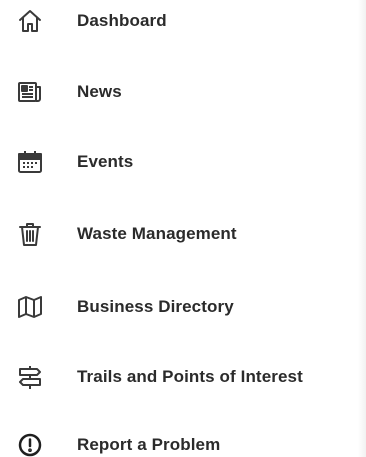 The width and height of the screenshot is (366, 457). Describe the element at coordinates (105, 161) in the screenshot. I see `nav-label-events: Events` at that location.